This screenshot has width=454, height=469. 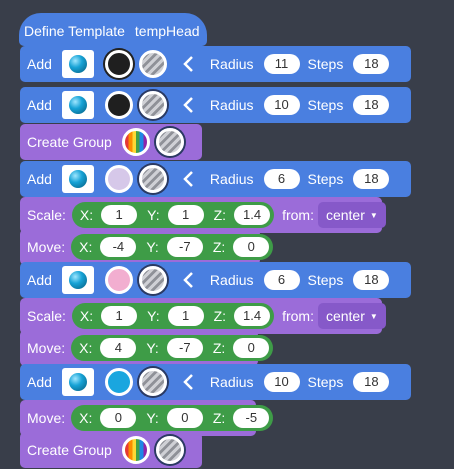 What do you see at coordinates (281, 64) in the screenshot?
I see `radius-input: 11` at bounding box center [281, 64].